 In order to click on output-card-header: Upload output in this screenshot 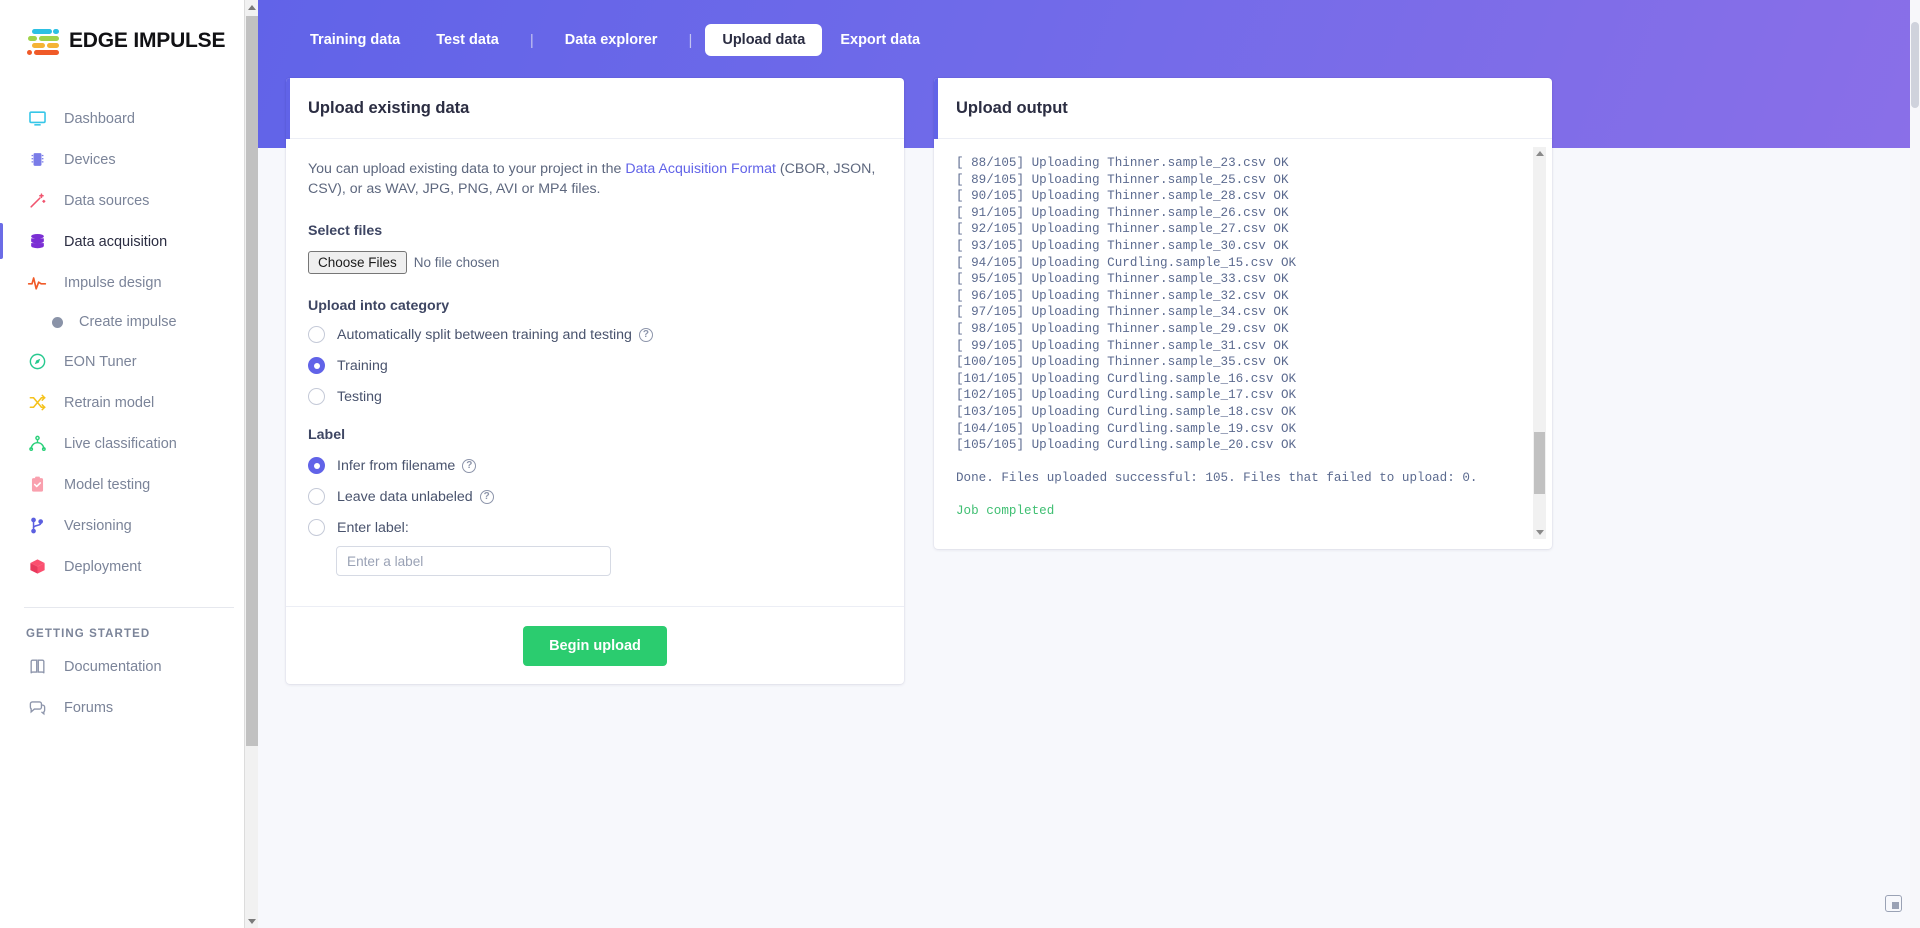, I will do `click(1243, 108)`.